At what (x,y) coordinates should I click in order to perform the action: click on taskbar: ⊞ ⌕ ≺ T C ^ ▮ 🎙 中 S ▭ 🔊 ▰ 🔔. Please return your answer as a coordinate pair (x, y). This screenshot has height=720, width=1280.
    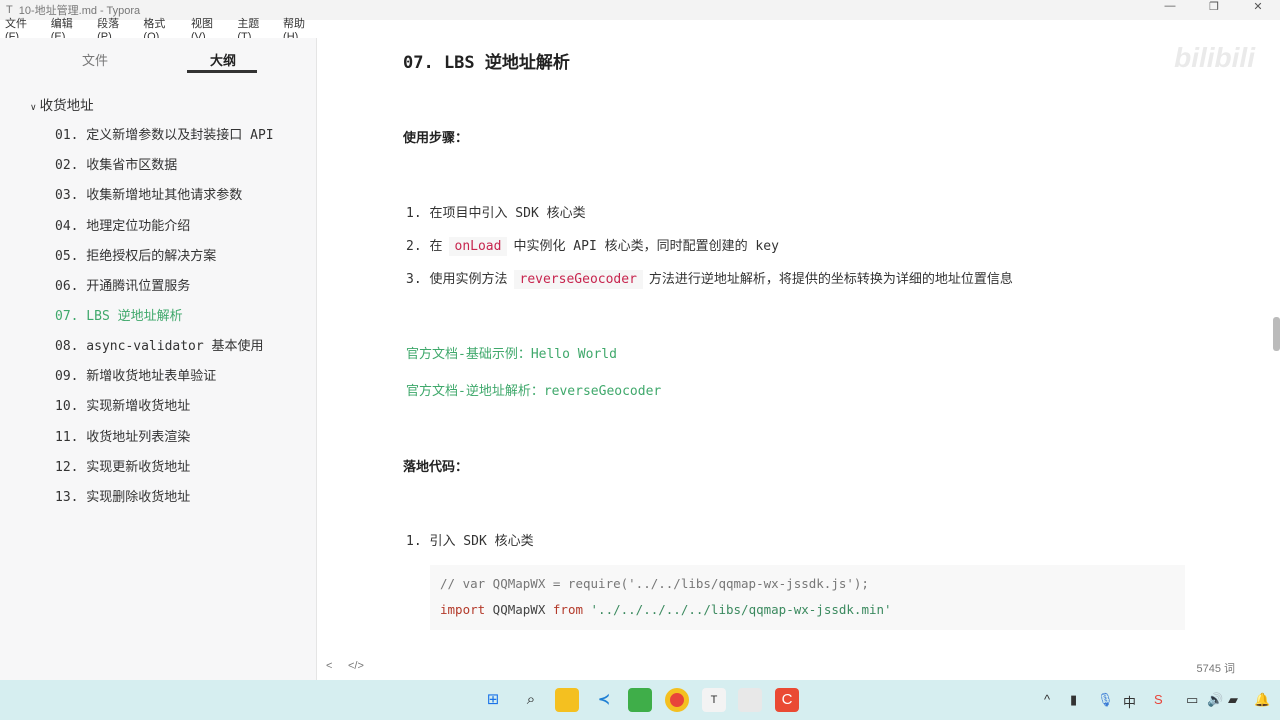
    Looking at the image, I should click on (640, 700).